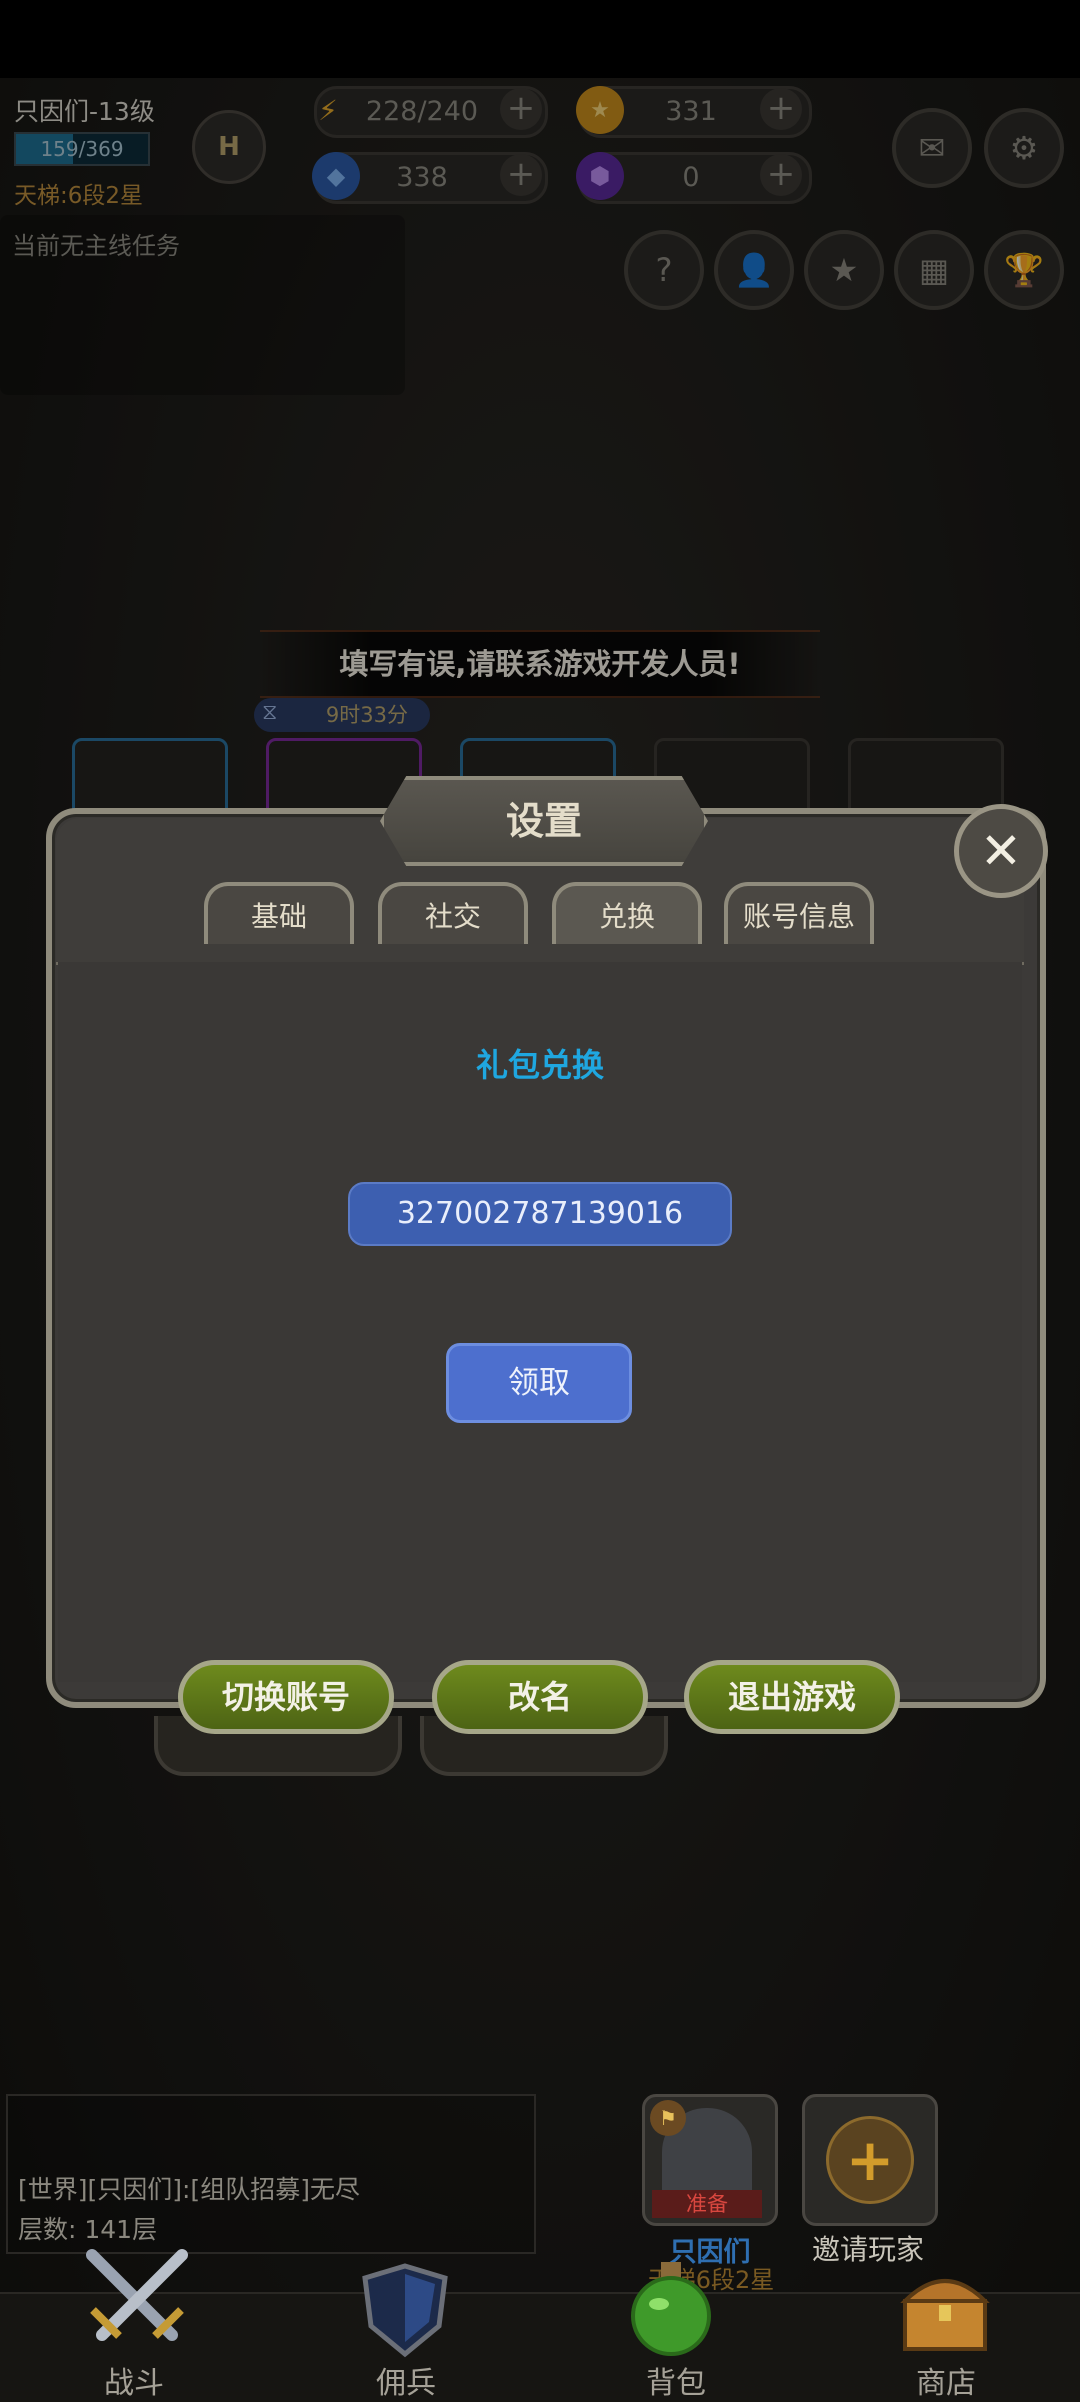 This screenshot has height=2402, width=1080. What do you see at coordinates (668, 2118) in the screenshot?
I see `flag-icon: ⚑` at bounding box center [668, 2118].